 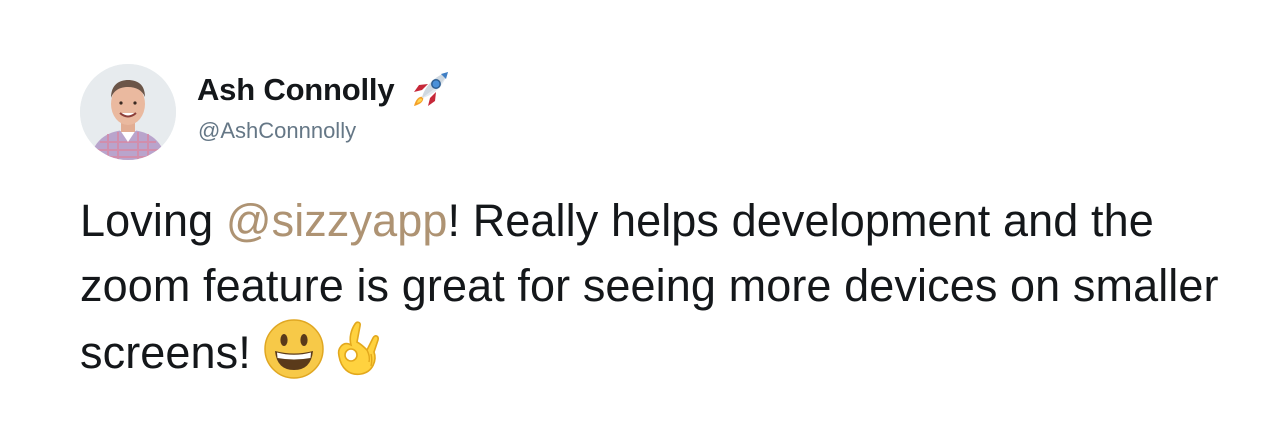 What do you see at coordinates (296, 90) in the screenshot?
I see `author-name: Ash Connolly` at bounding box center [296, 90].